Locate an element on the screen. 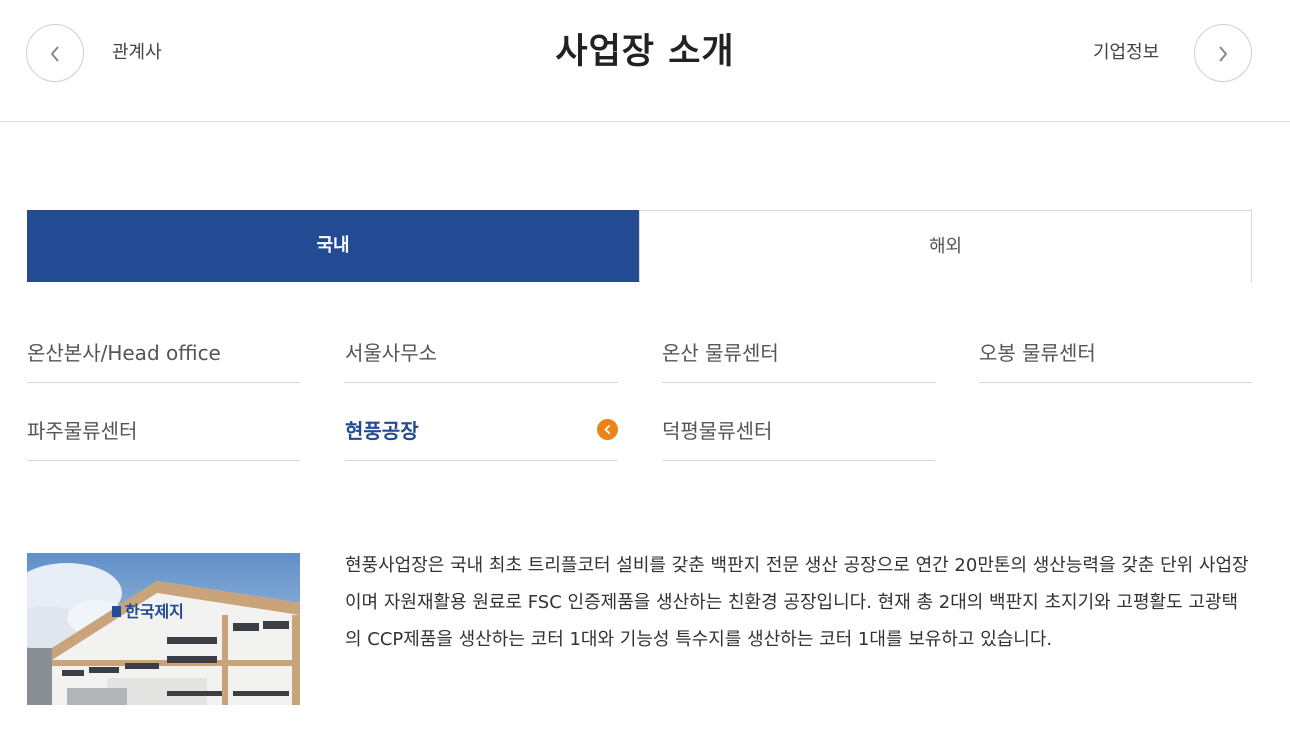 This screenshot has height=742, width=1290. chevron-left-icon is located at coordinates (607, 429).